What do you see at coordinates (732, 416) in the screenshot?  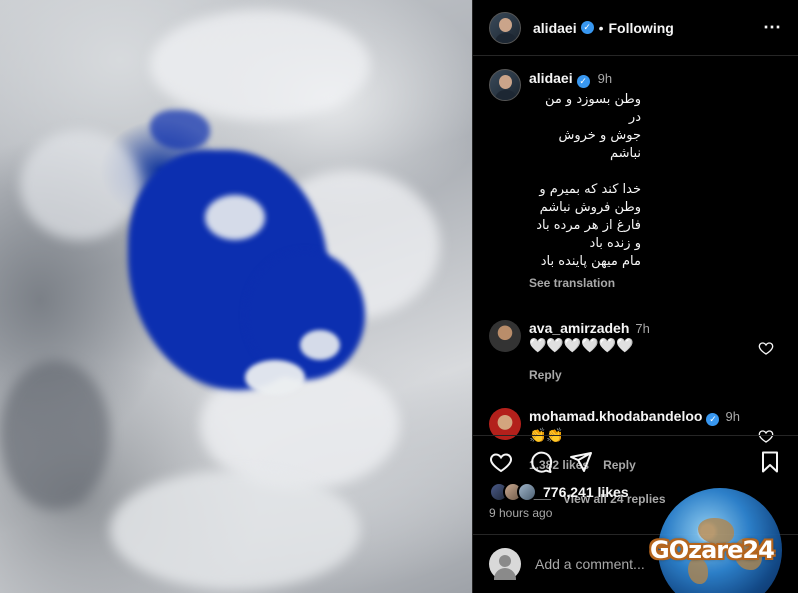 I see `comment-time: 9h` at bounding box center [732, 416].